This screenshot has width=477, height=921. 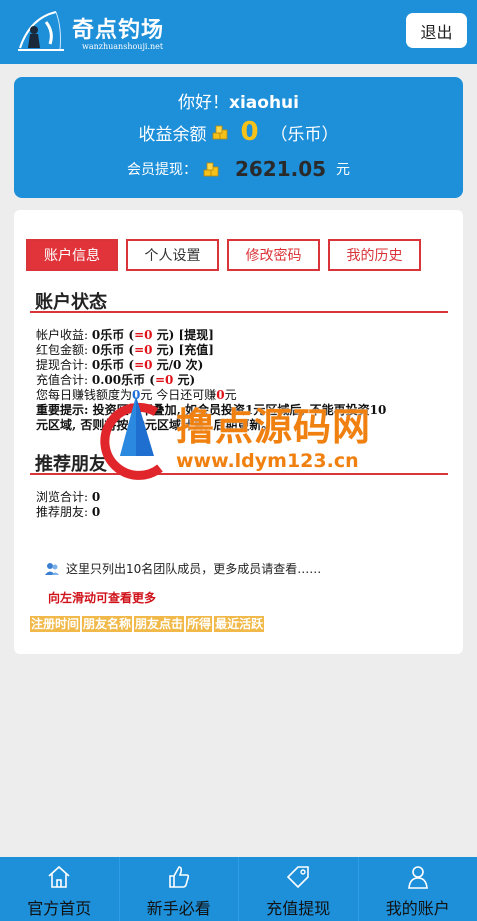 I want to click on stat-recommended-friends: 推荐朋友: 0, so click(x=68, y=512).